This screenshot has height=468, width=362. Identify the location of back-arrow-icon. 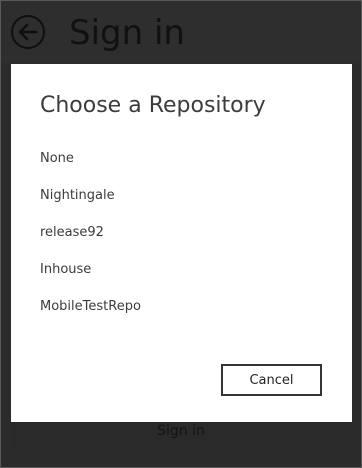
(28, 32).